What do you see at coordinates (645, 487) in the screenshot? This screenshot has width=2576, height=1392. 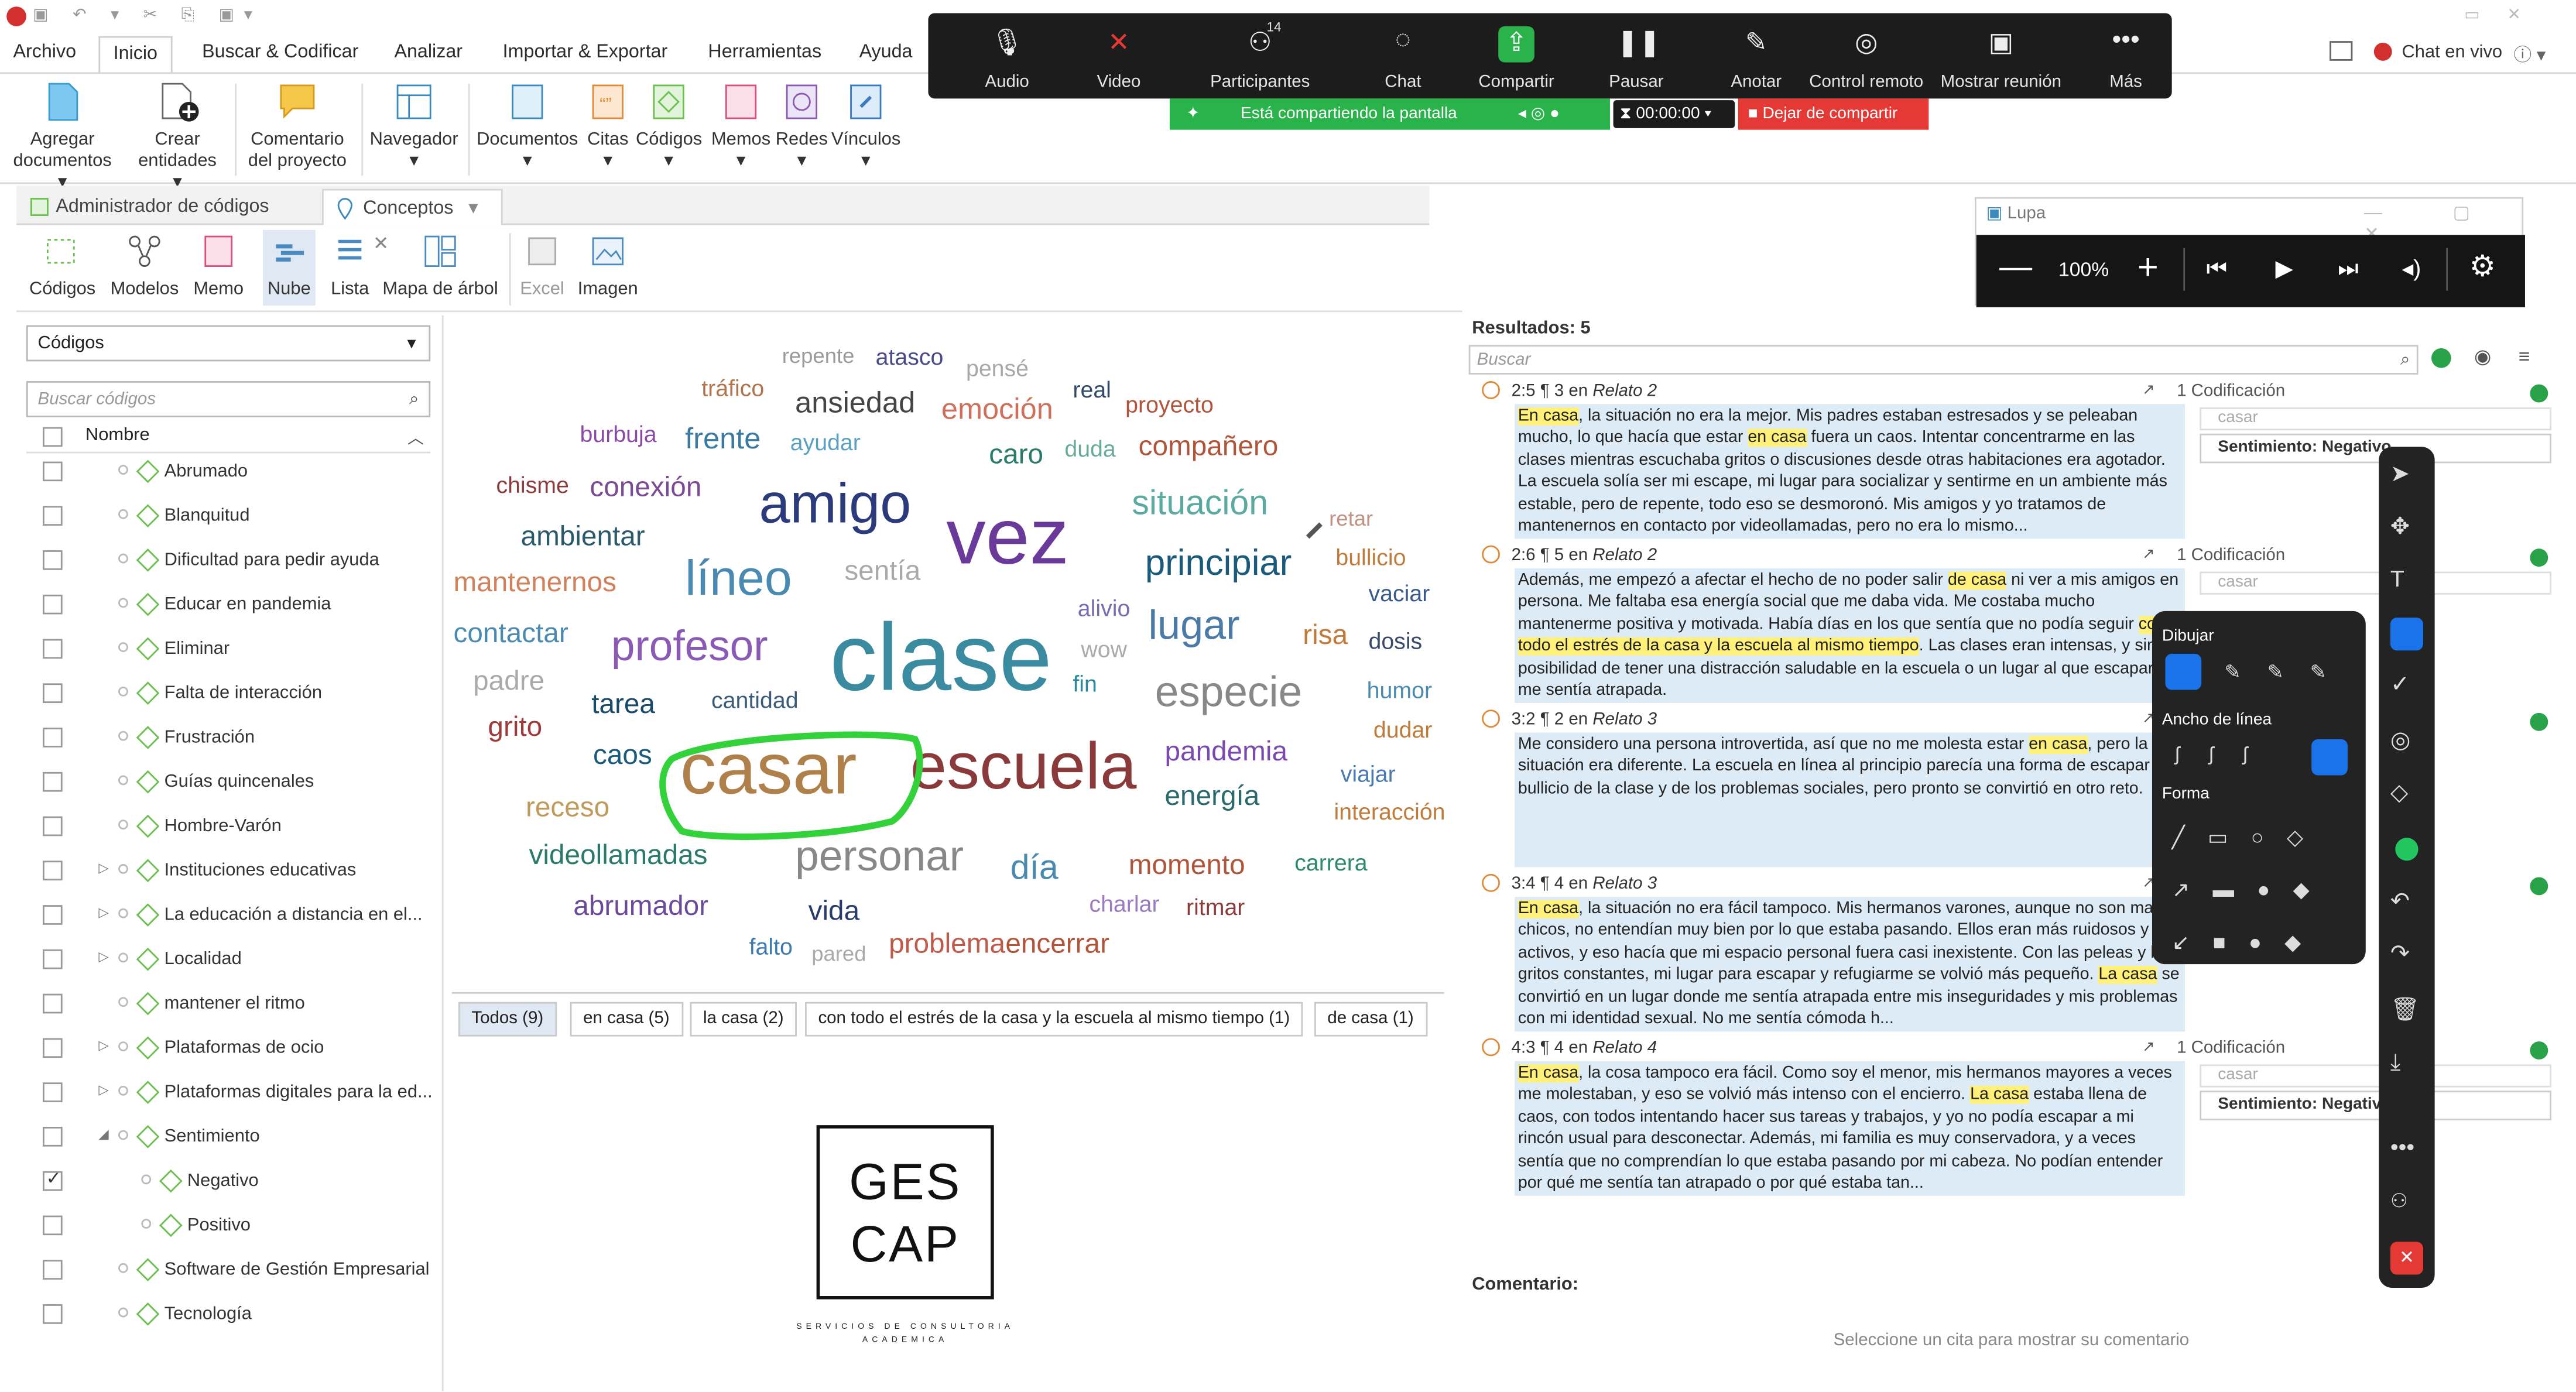 I see `cloud-word: conexión` at bounding box center [645, 487].